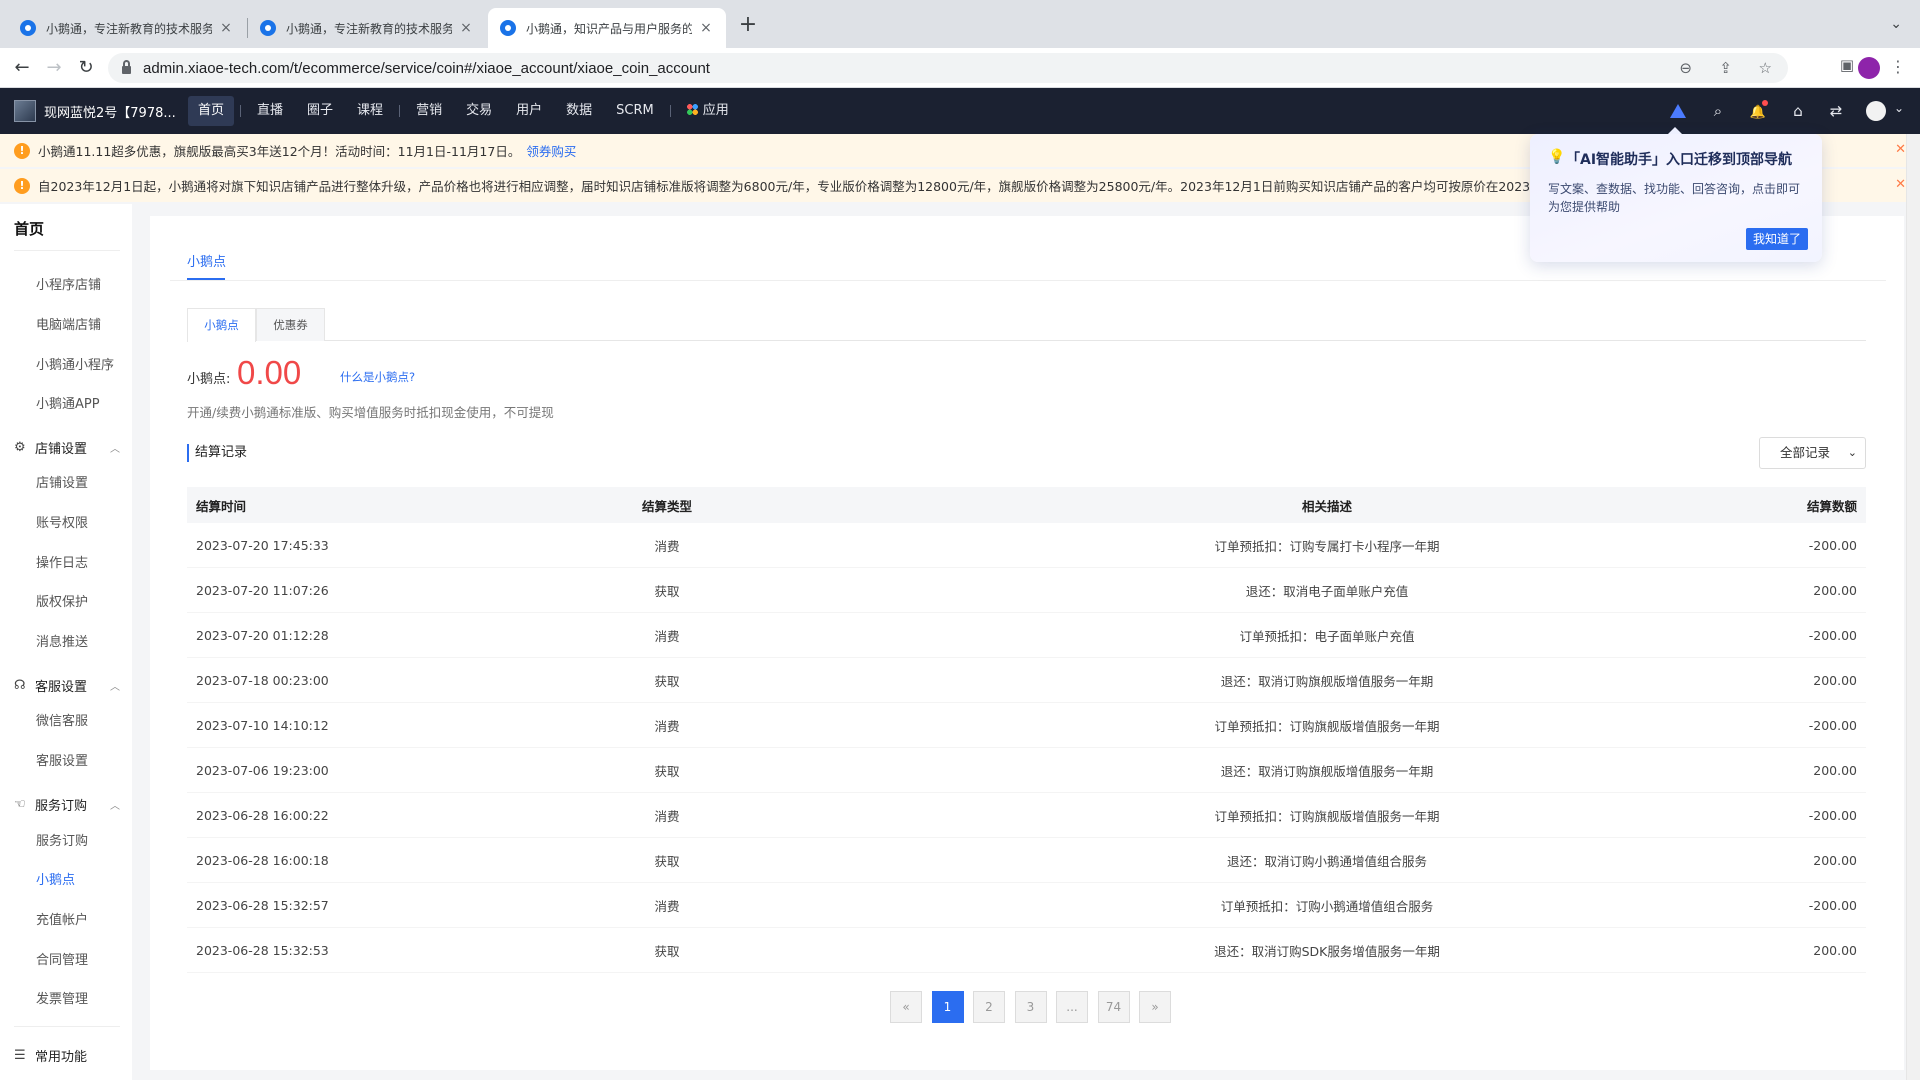 This screenshot has width=1920, height=1080. Describe the element at coordinates (62, 997) in the screenshot. I see `sidebar-item-invoices: 发票管理` at that location.